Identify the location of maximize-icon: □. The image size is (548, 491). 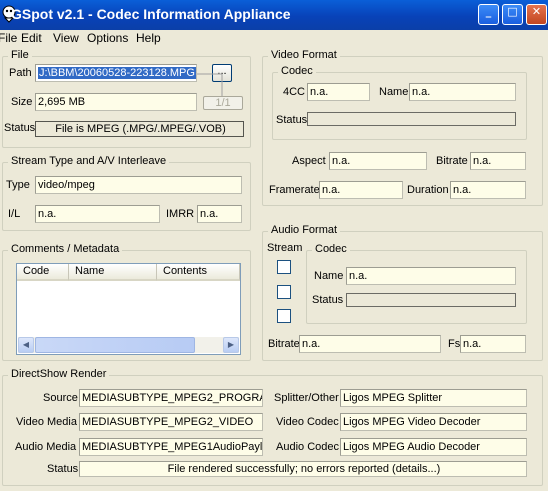
(512, 11).